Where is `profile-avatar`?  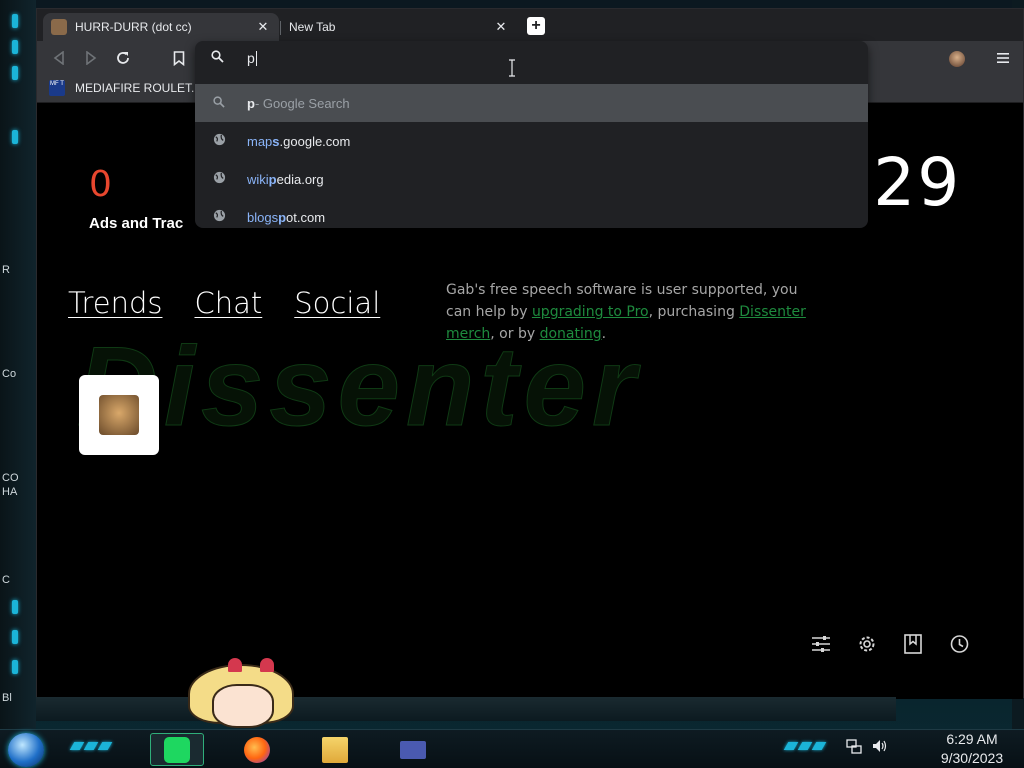
profile-avatar is located at coordinates (957, 59).